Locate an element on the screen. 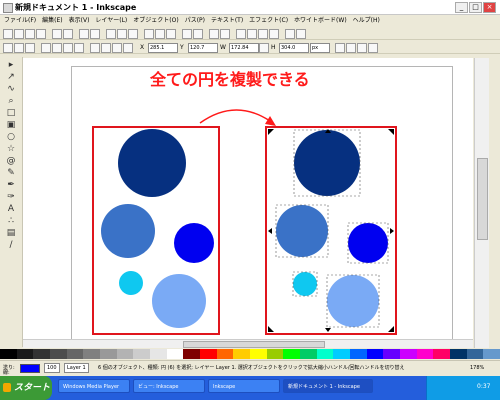  rotate-cw-icon is located at coordinates (57, 48).